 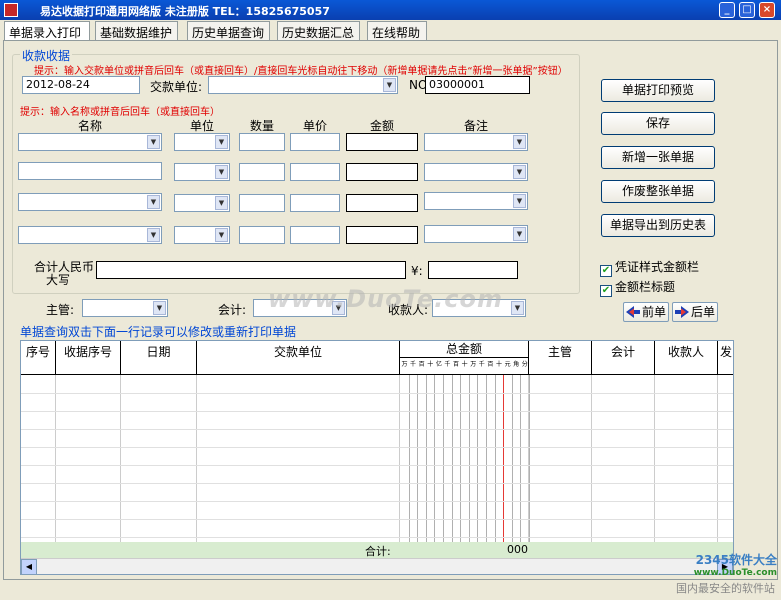 What do you see at coordinates (623, 358) in the screenshot?
I see `grid-header-accountant: 会计` at bounding box center [623, 358].